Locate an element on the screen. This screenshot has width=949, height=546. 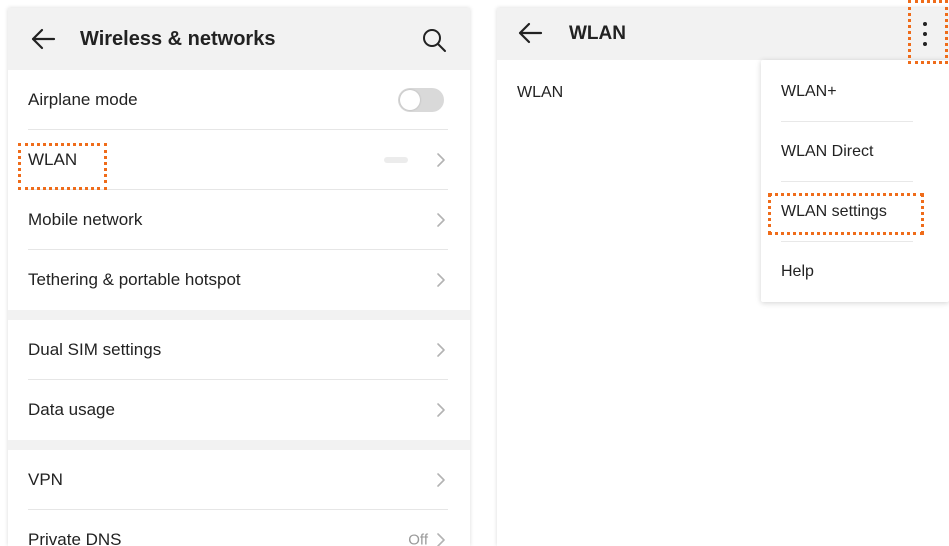
data-usage-row: Data usage is located at coordinates (239, 410).